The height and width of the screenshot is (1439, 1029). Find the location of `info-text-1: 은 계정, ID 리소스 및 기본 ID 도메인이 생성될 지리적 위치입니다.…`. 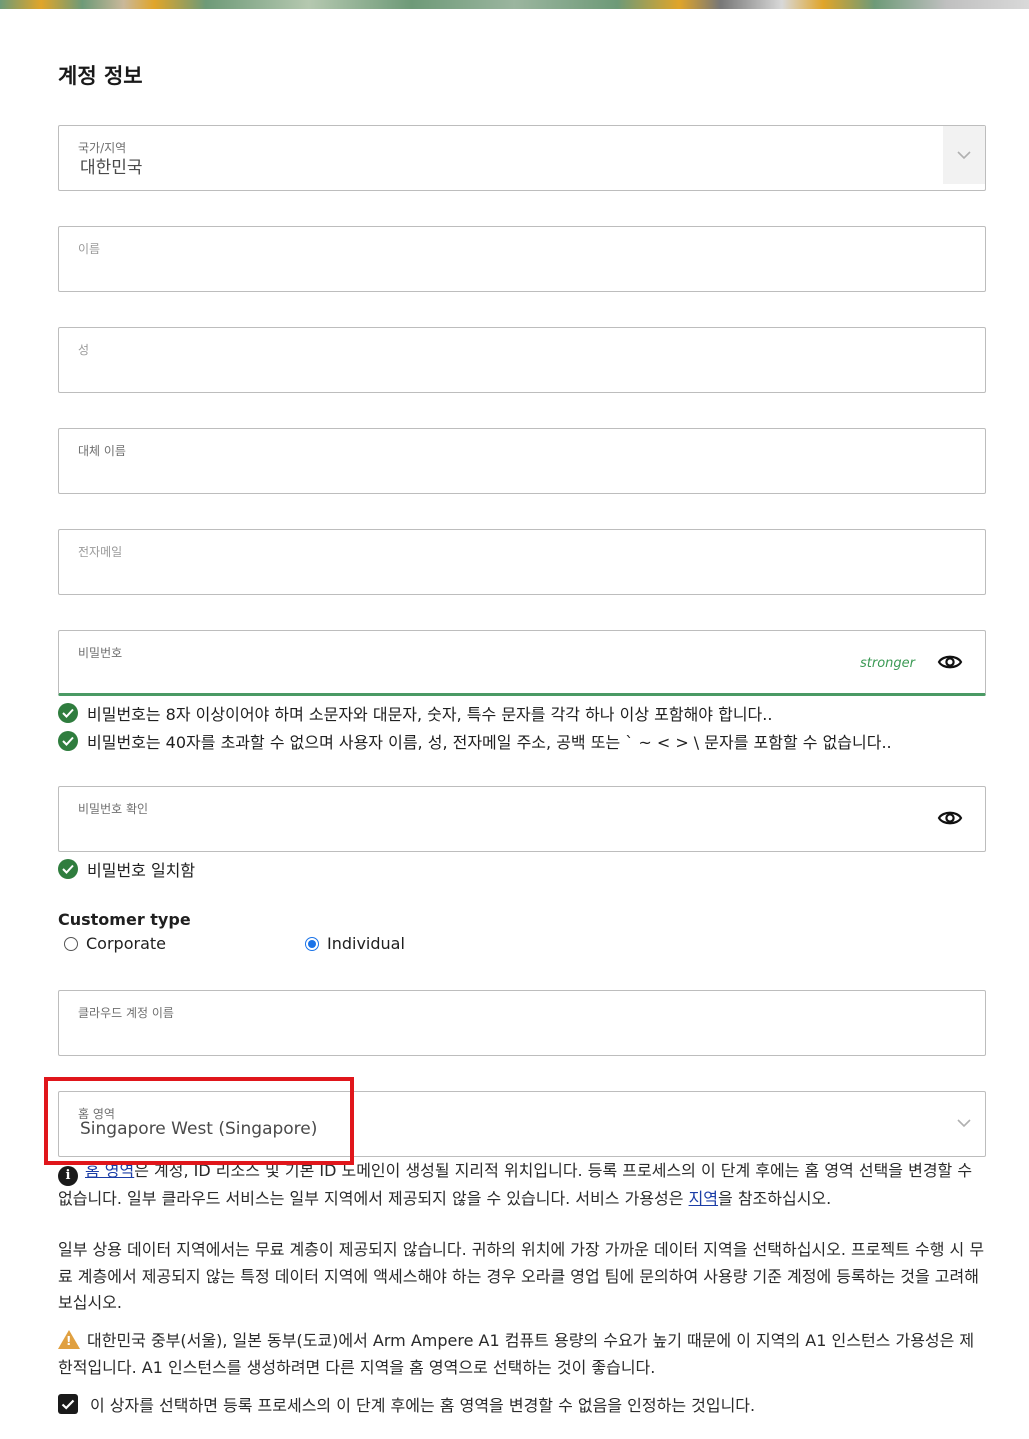

info-text-1: 은 계정, ID 리소스 및 기본 ID 도메인이 생성될 지리적 위치입니다.… is located at coordinates (515, 1184).